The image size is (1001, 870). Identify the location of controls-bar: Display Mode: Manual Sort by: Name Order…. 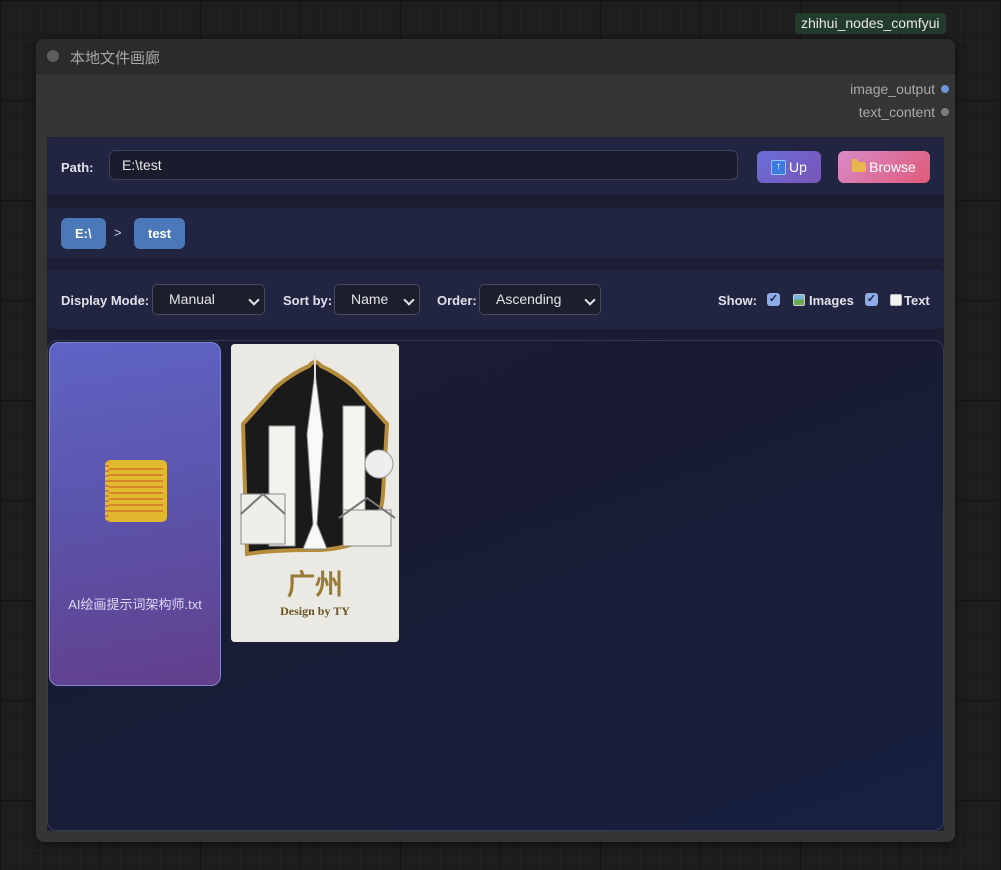
(495, 299).